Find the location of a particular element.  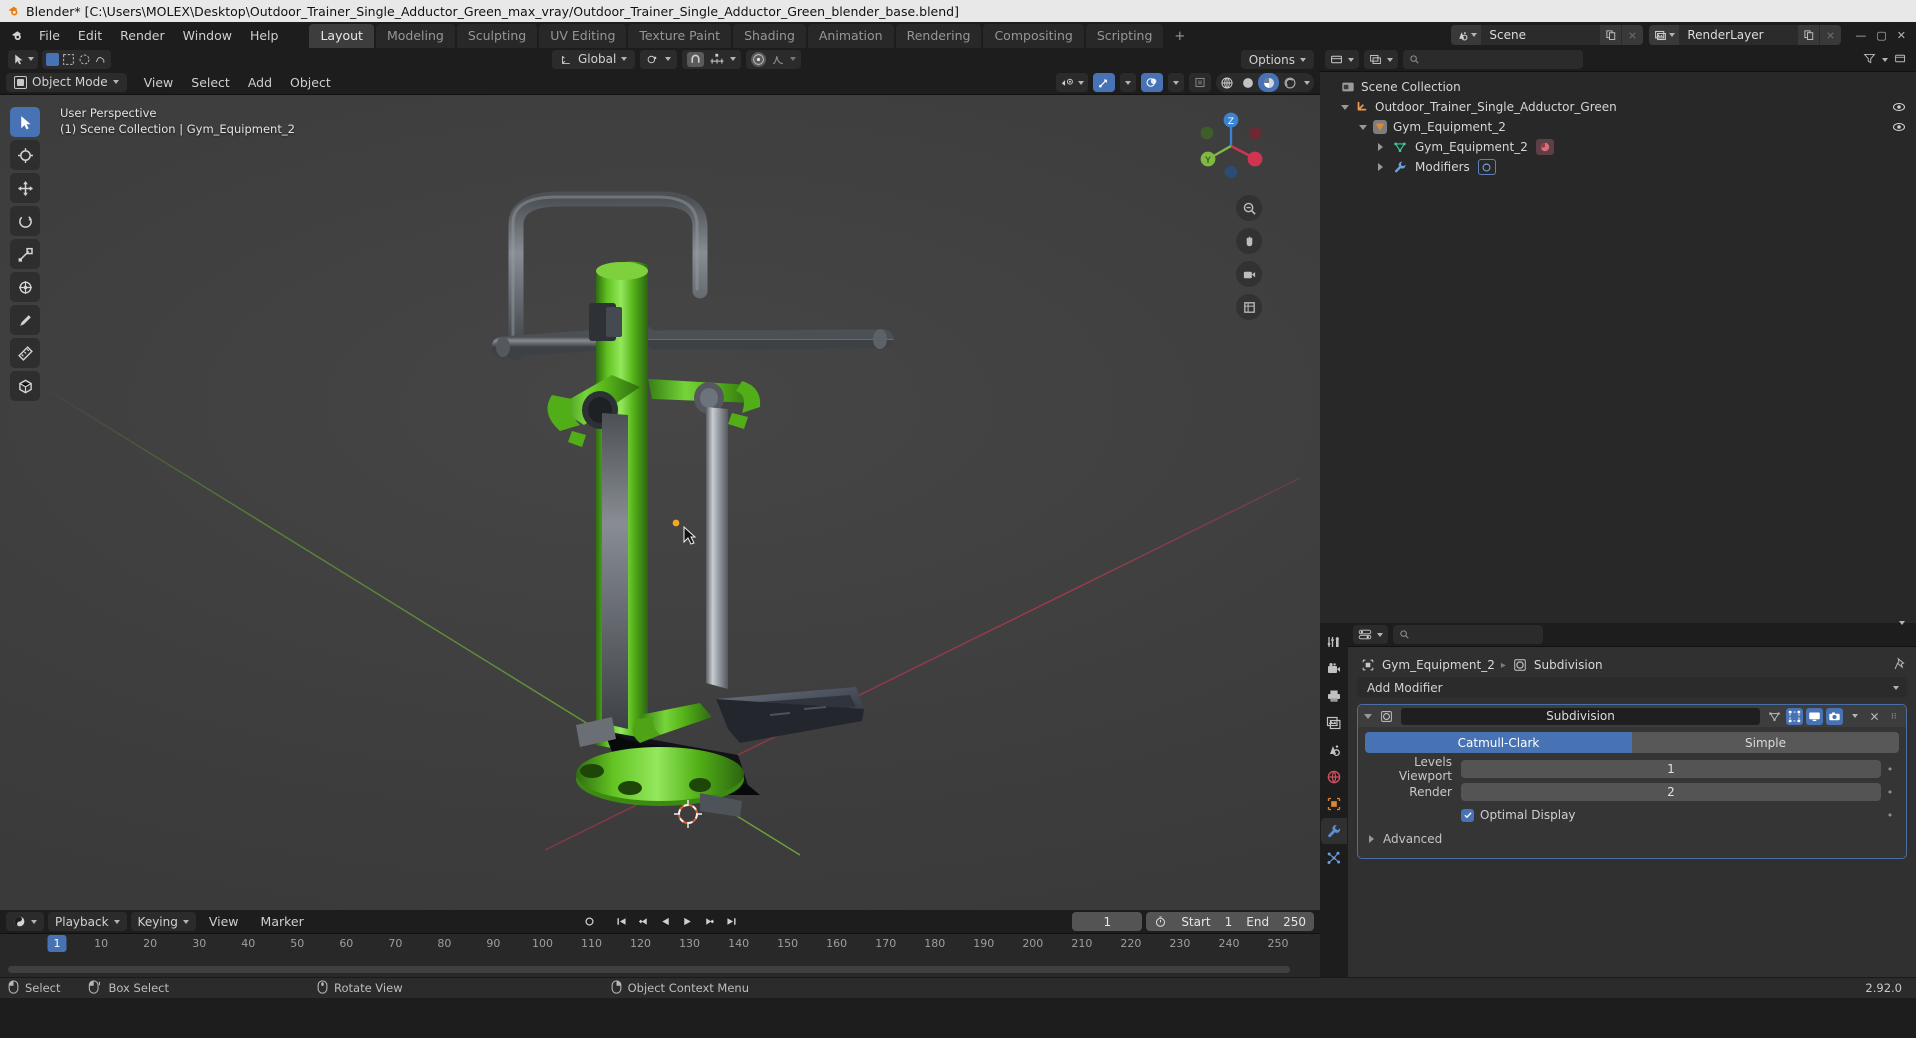

chevron-down-icon is located at coordinates (1902, 632).